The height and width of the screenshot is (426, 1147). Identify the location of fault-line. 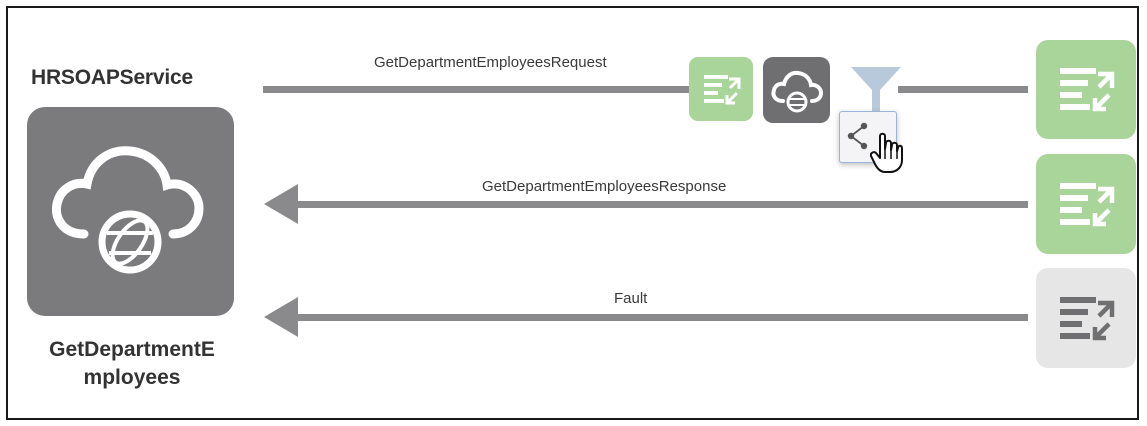
(662, 317).